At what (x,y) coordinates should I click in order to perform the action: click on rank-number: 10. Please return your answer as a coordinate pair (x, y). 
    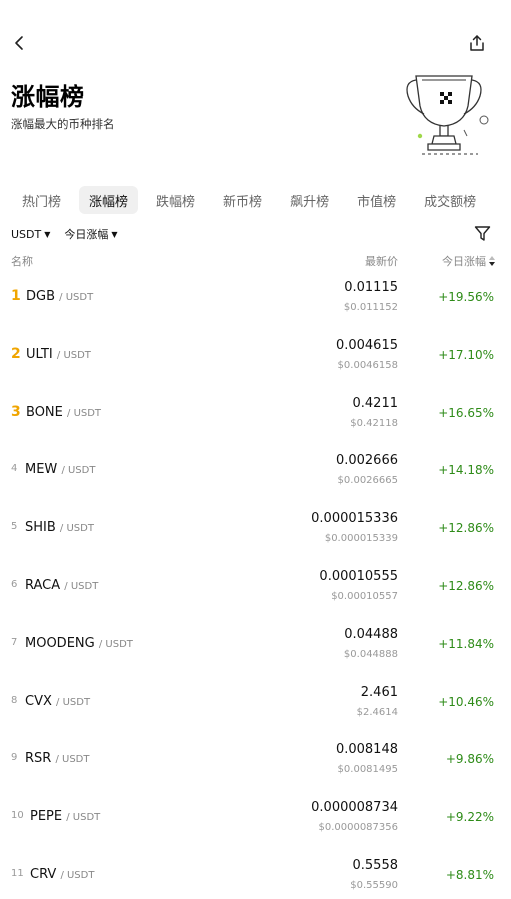
    Looking at the image, I should click on (17, 816).